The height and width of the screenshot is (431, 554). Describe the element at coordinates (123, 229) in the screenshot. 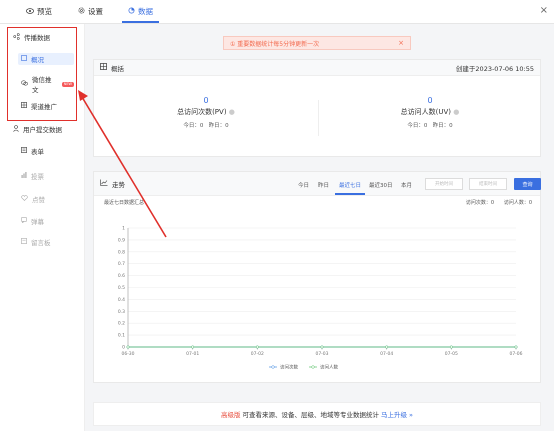

I see `y-tick-label: 1` at that location.